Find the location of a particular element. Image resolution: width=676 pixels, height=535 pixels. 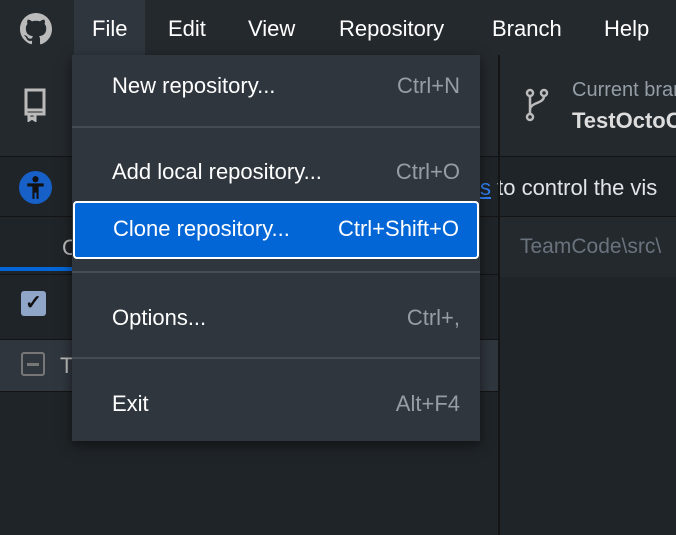

menu-bar: File Edit View Repository Branch Help is located at coordinates (338, 27).